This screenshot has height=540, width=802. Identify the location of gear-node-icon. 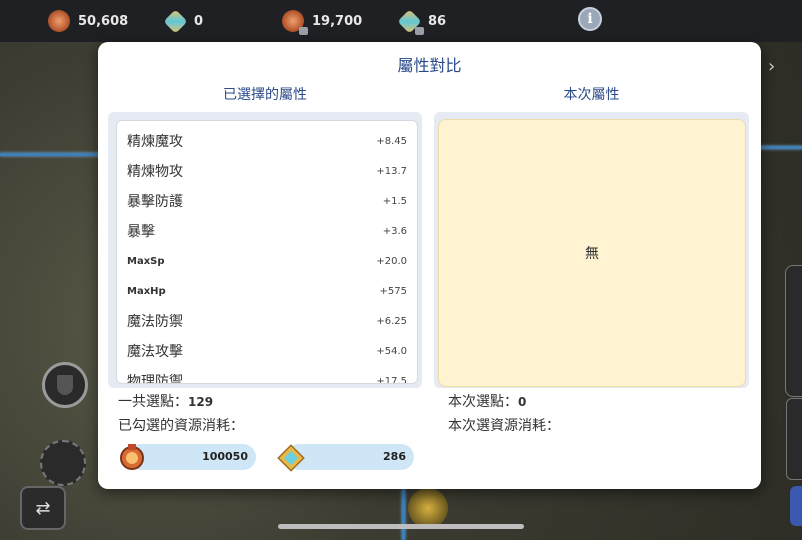
(63, 463).